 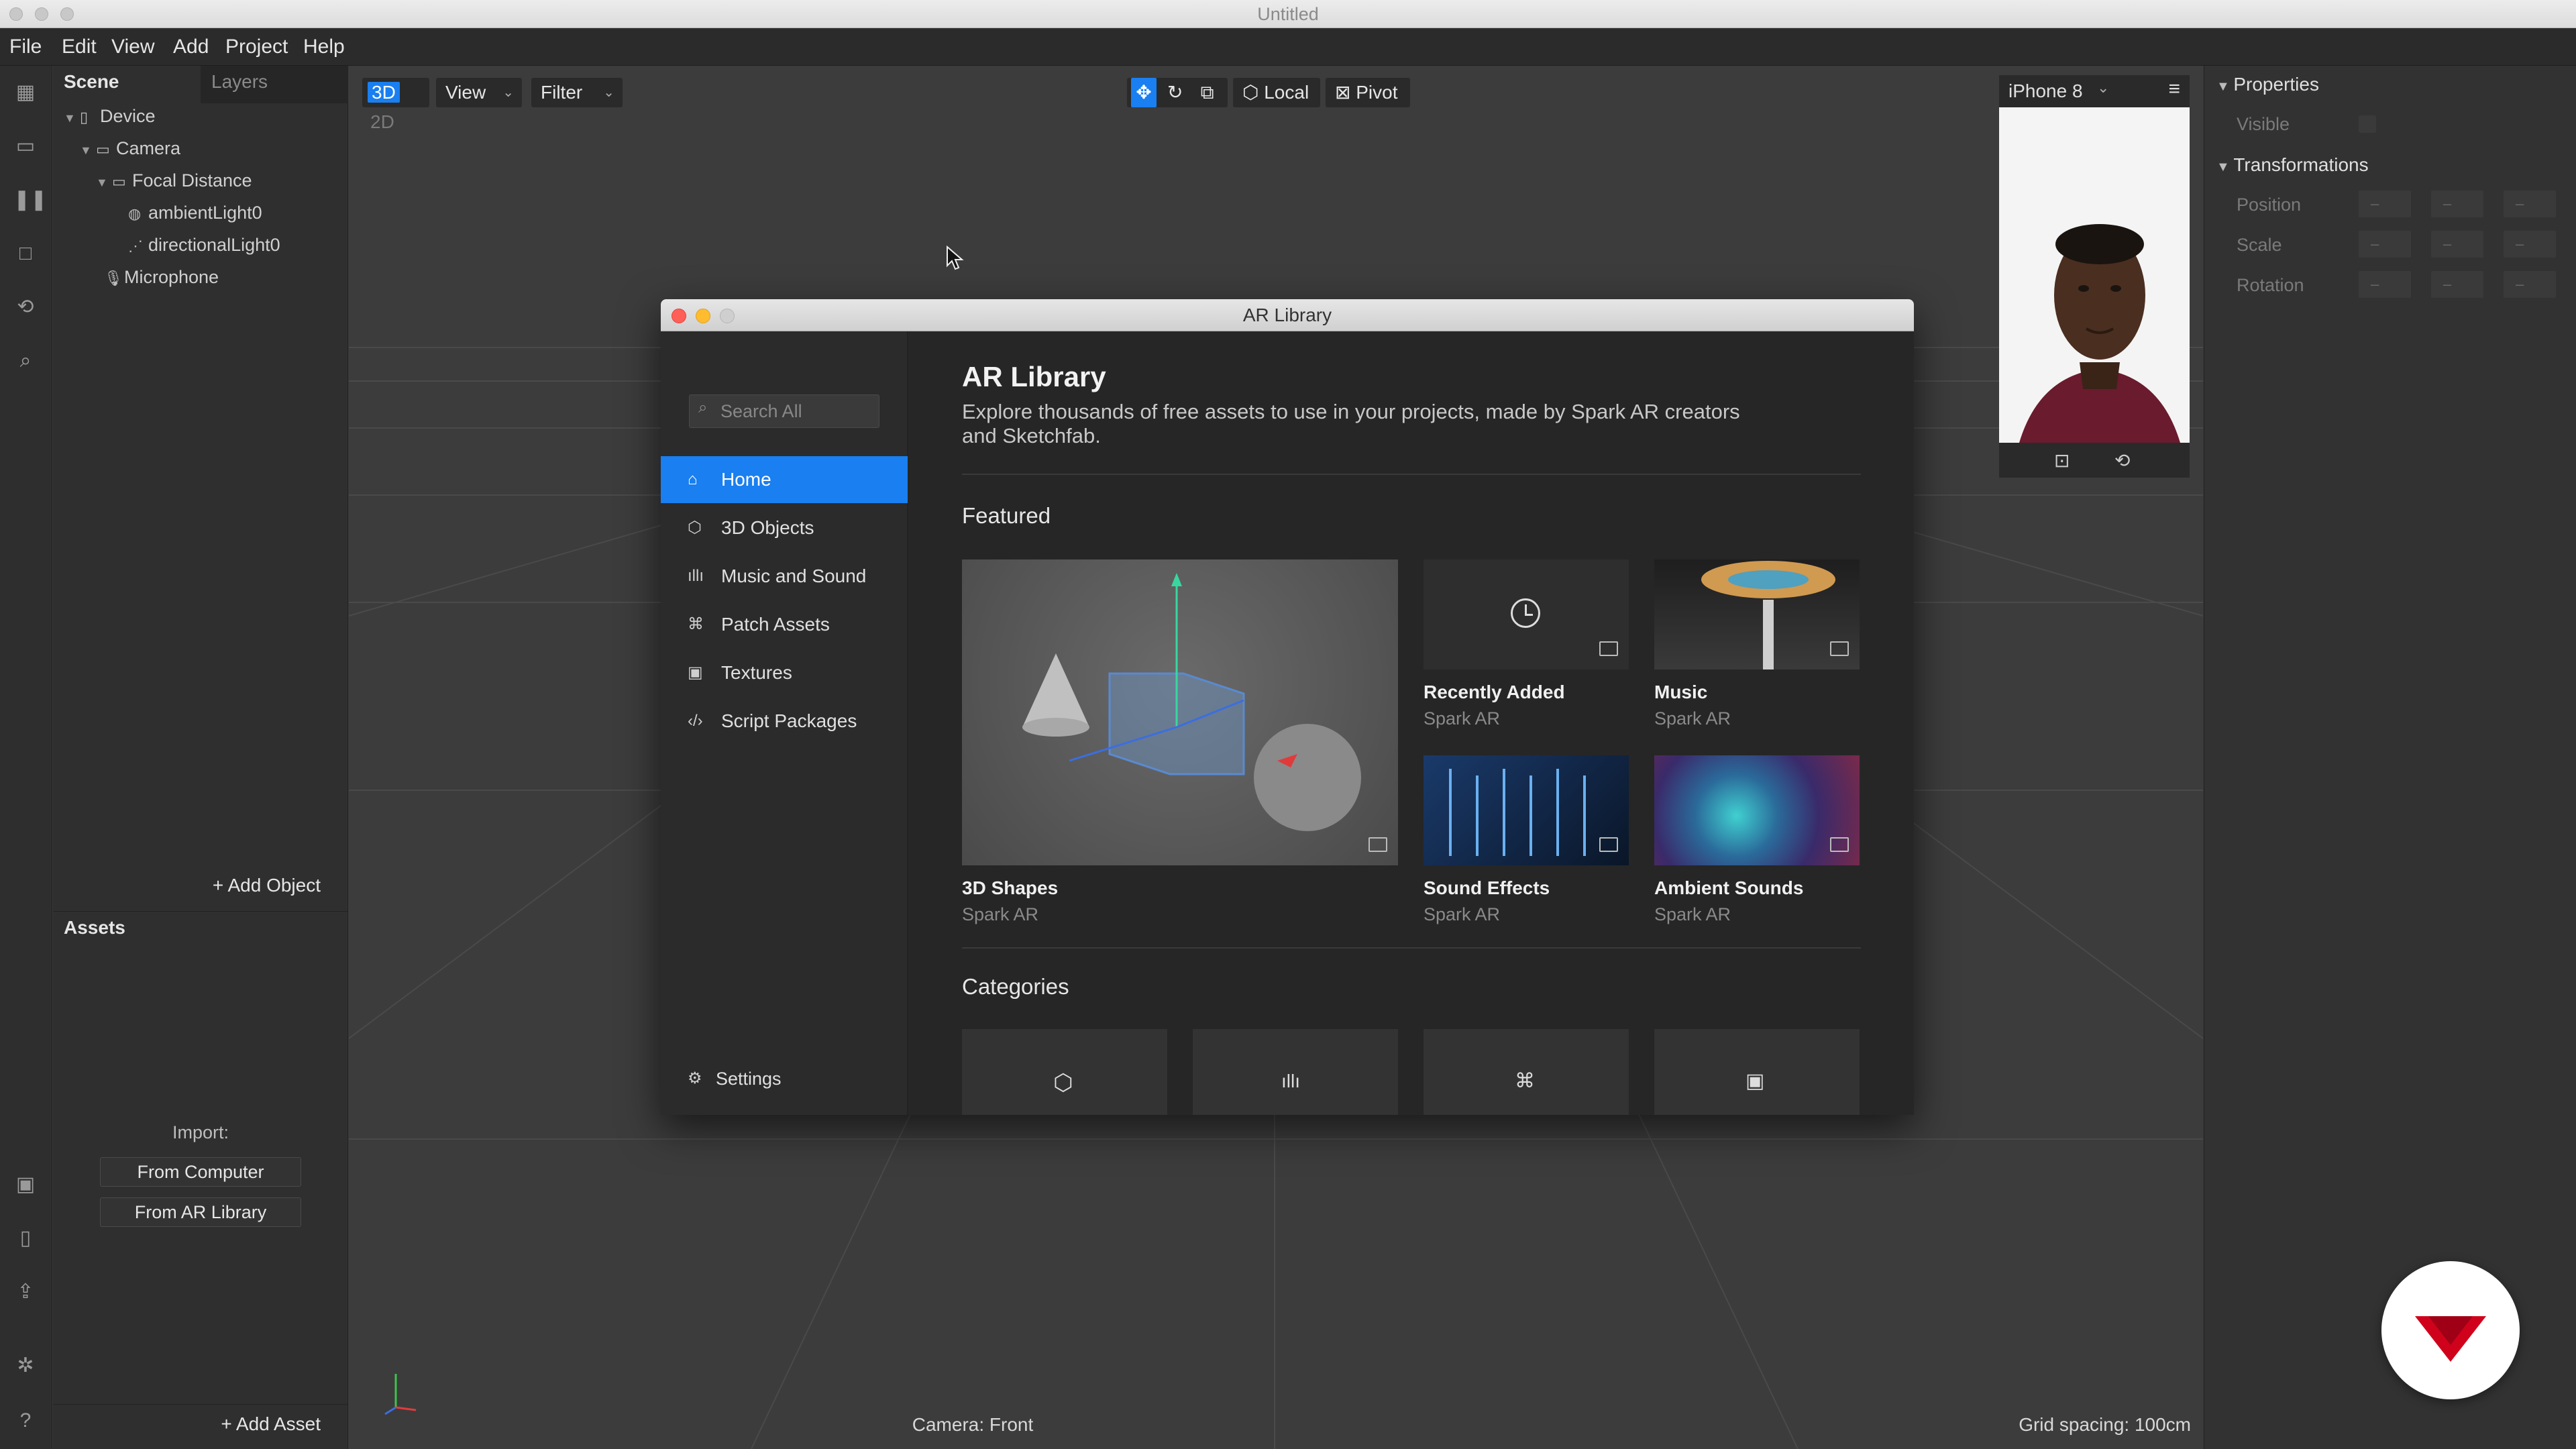 What do you see at coordinates (113, 278) in the screenshot?
I see `microphone-icon: 🎙` at bounding box center [113, 278].